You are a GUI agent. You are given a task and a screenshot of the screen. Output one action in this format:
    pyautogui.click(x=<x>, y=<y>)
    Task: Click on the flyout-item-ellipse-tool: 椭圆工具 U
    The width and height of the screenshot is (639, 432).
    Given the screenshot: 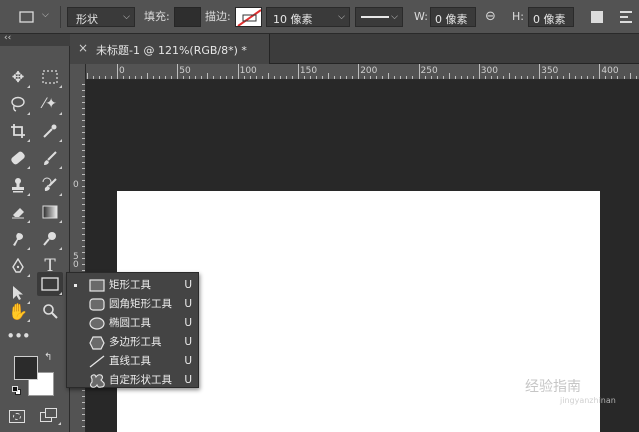 What is the action you would take?
    pyautogui.click(x=133, y=323)
    